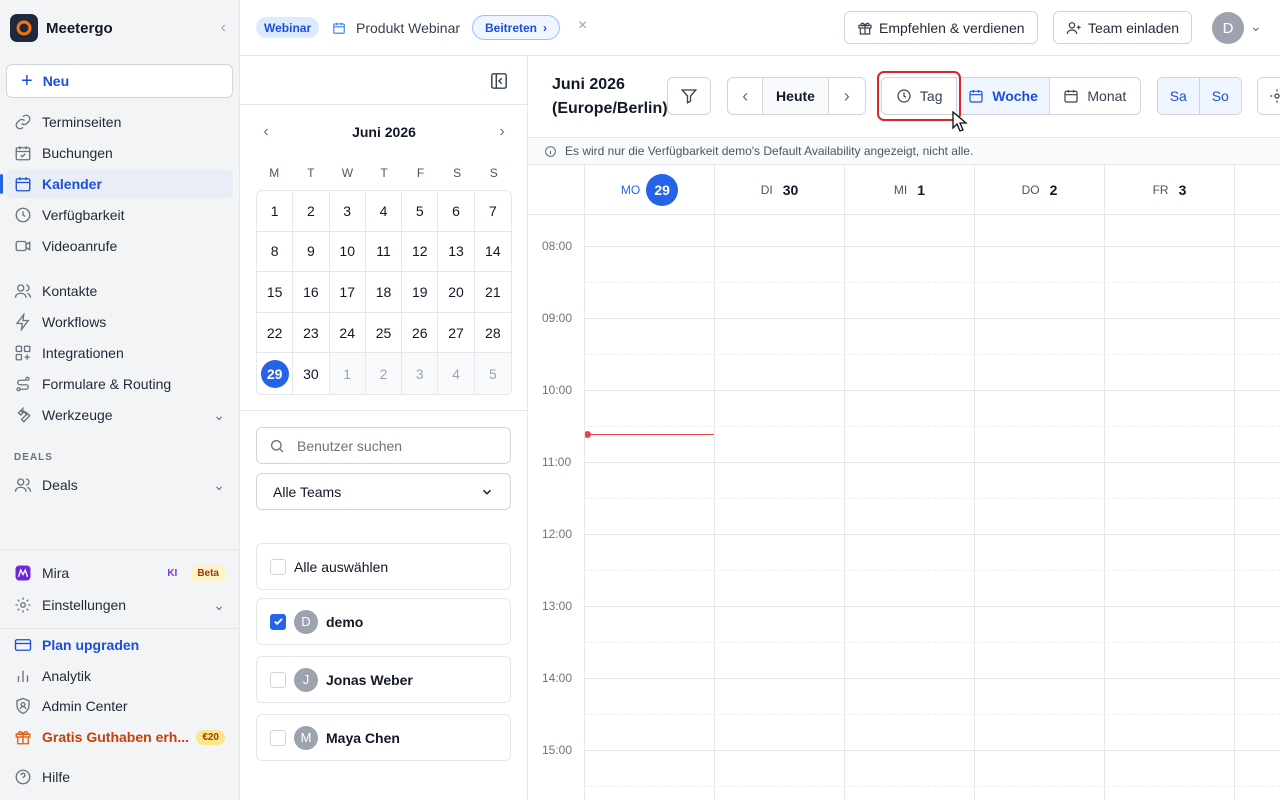 This screenshot has width=1280, height=800. Describe the element at coordinates (502, 132) in the screenshot. I see `next-month-icon: ›` at that location.